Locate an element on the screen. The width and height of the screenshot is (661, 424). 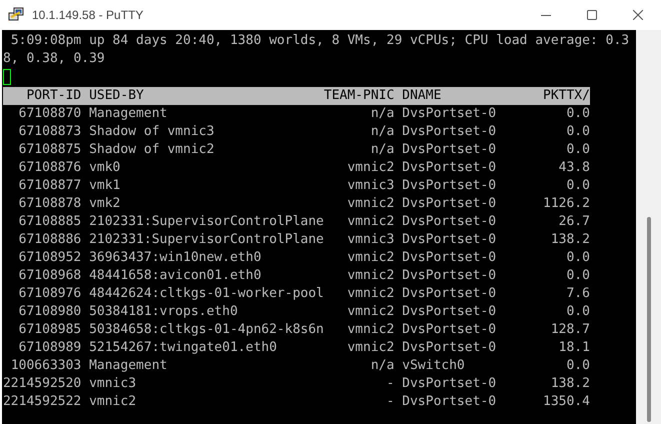
table-cell: 67108952 is located at coordinates (50, 258).